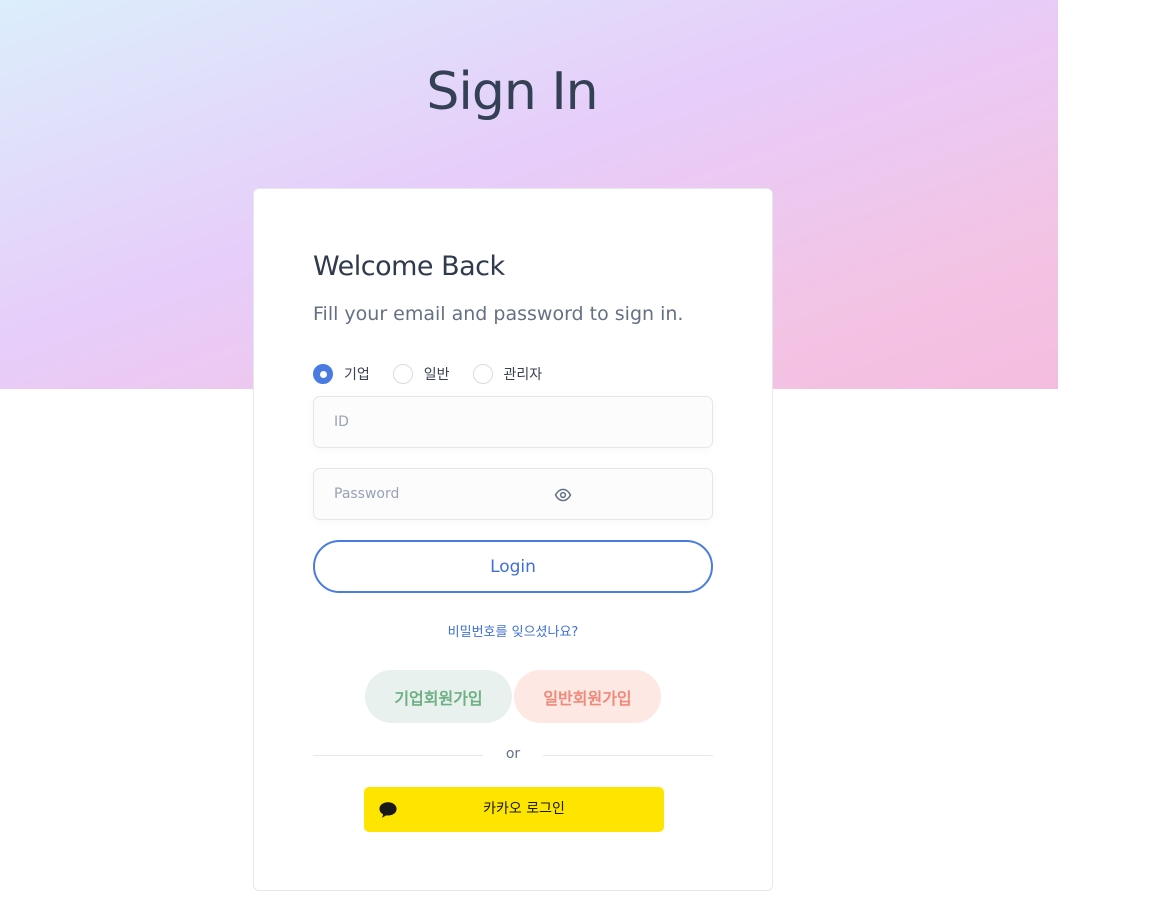 This screenshot has width=1152, height=924. I want to click on forgot-password-link: 비밀번호를 잊으셨나요?, so click(513, 630).